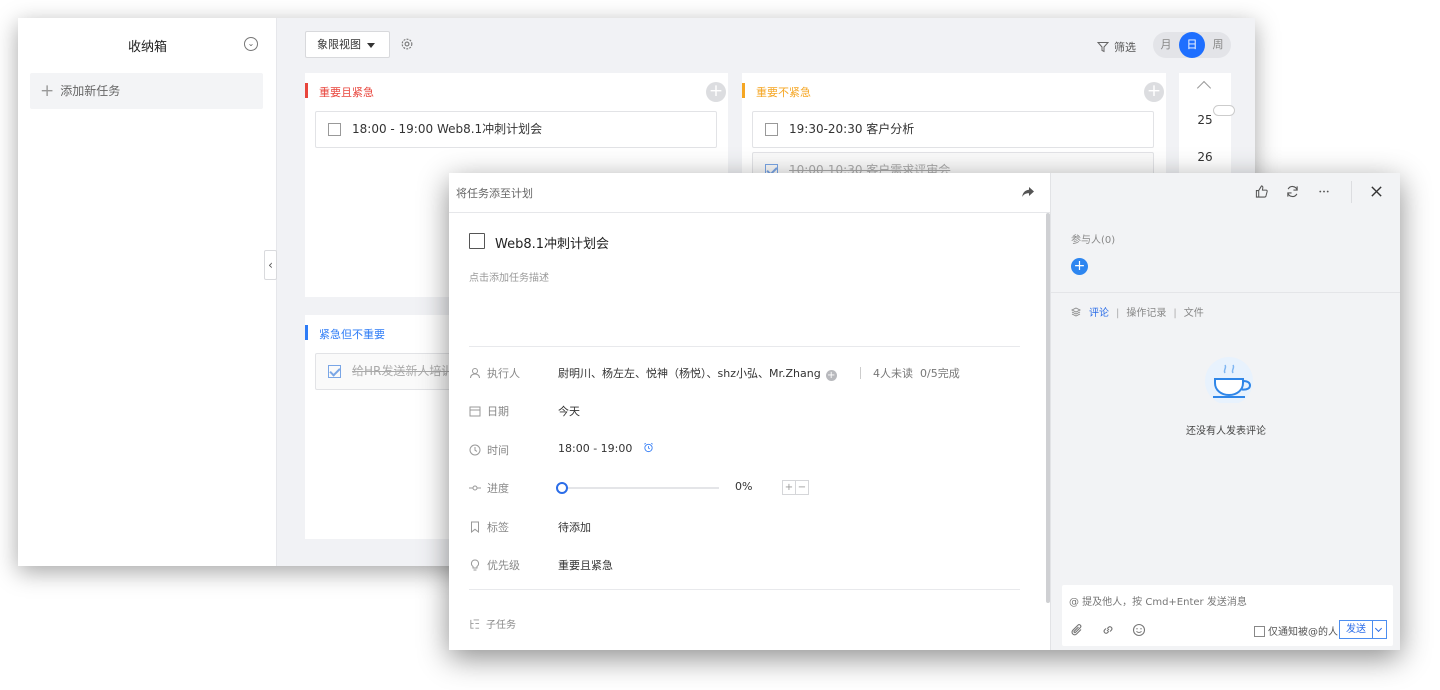  What do you see at coordinates (776, 91) in the screenshot?
I see `quadrant-title: 重要不紧急` at bounding box center [776, 91].